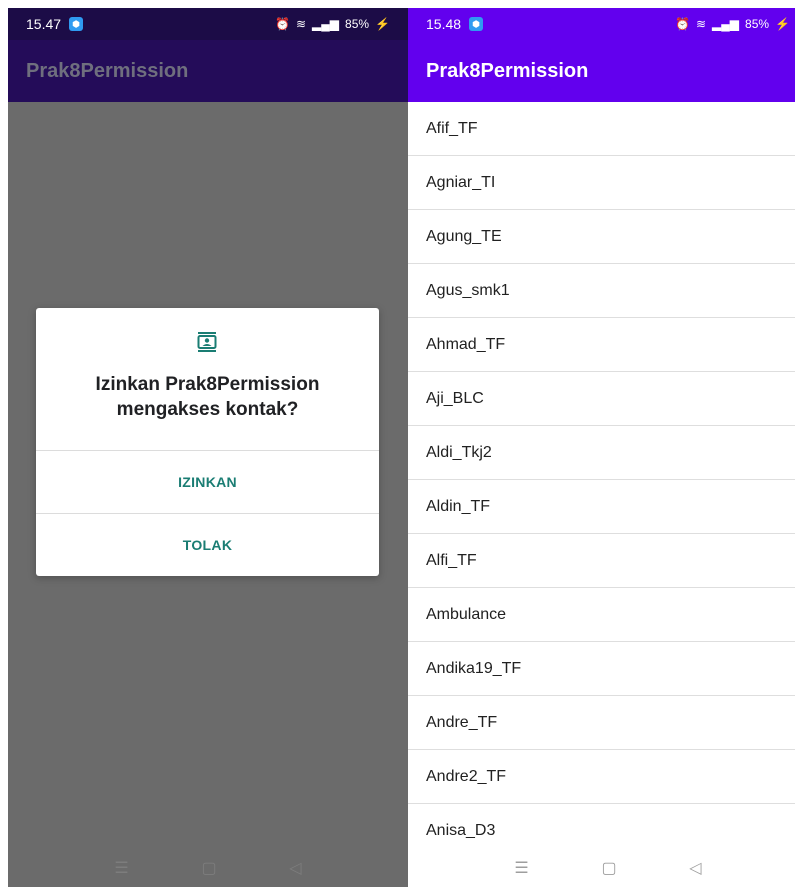 Image resolution: width=795 pixels, height=887 pixels. What do you see at coordinates (601, 507) in the screenshot?
I see `contact-item: Aldin_TF` at bounding box center [601, 507].